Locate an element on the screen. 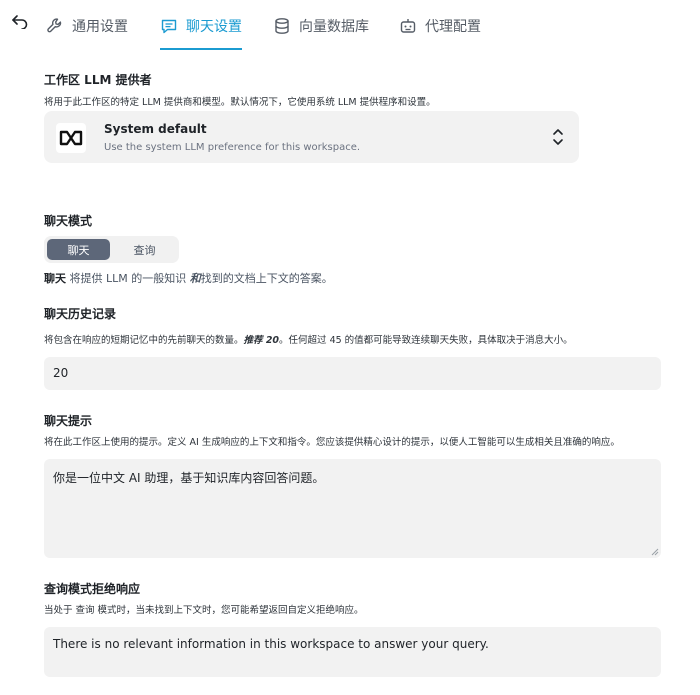 The width and height of the screenshot is (700, 695). database-icon is located at coordinates (282, 26).